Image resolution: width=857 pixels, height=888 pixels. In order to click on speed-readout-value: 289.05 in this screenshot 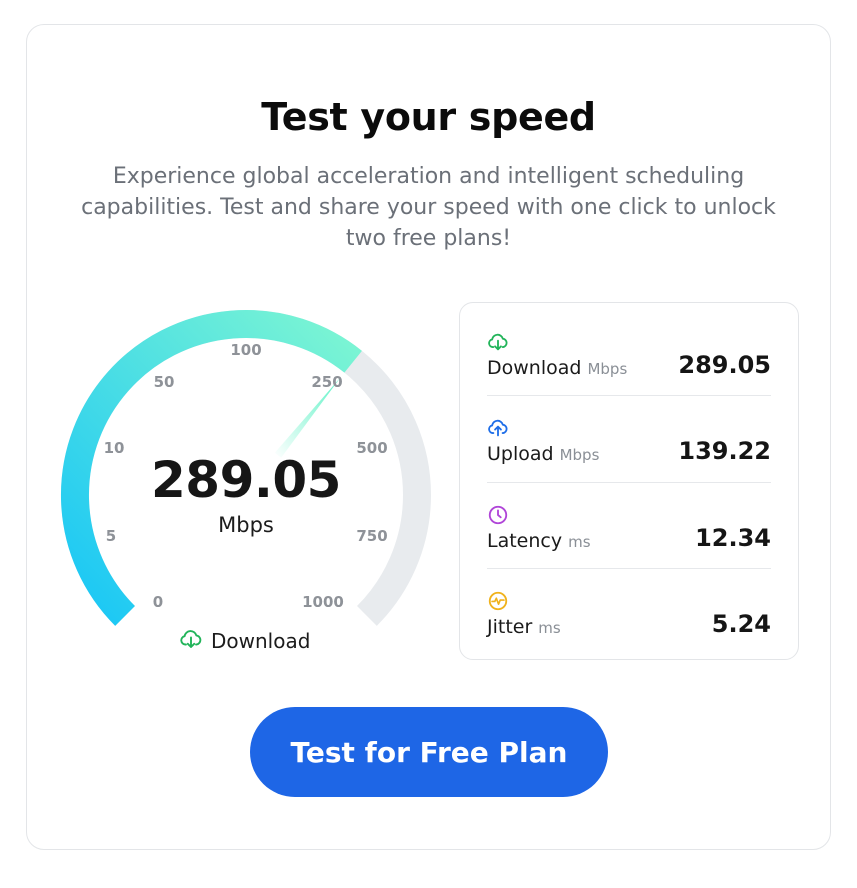, I will do `click(246, 480)`.